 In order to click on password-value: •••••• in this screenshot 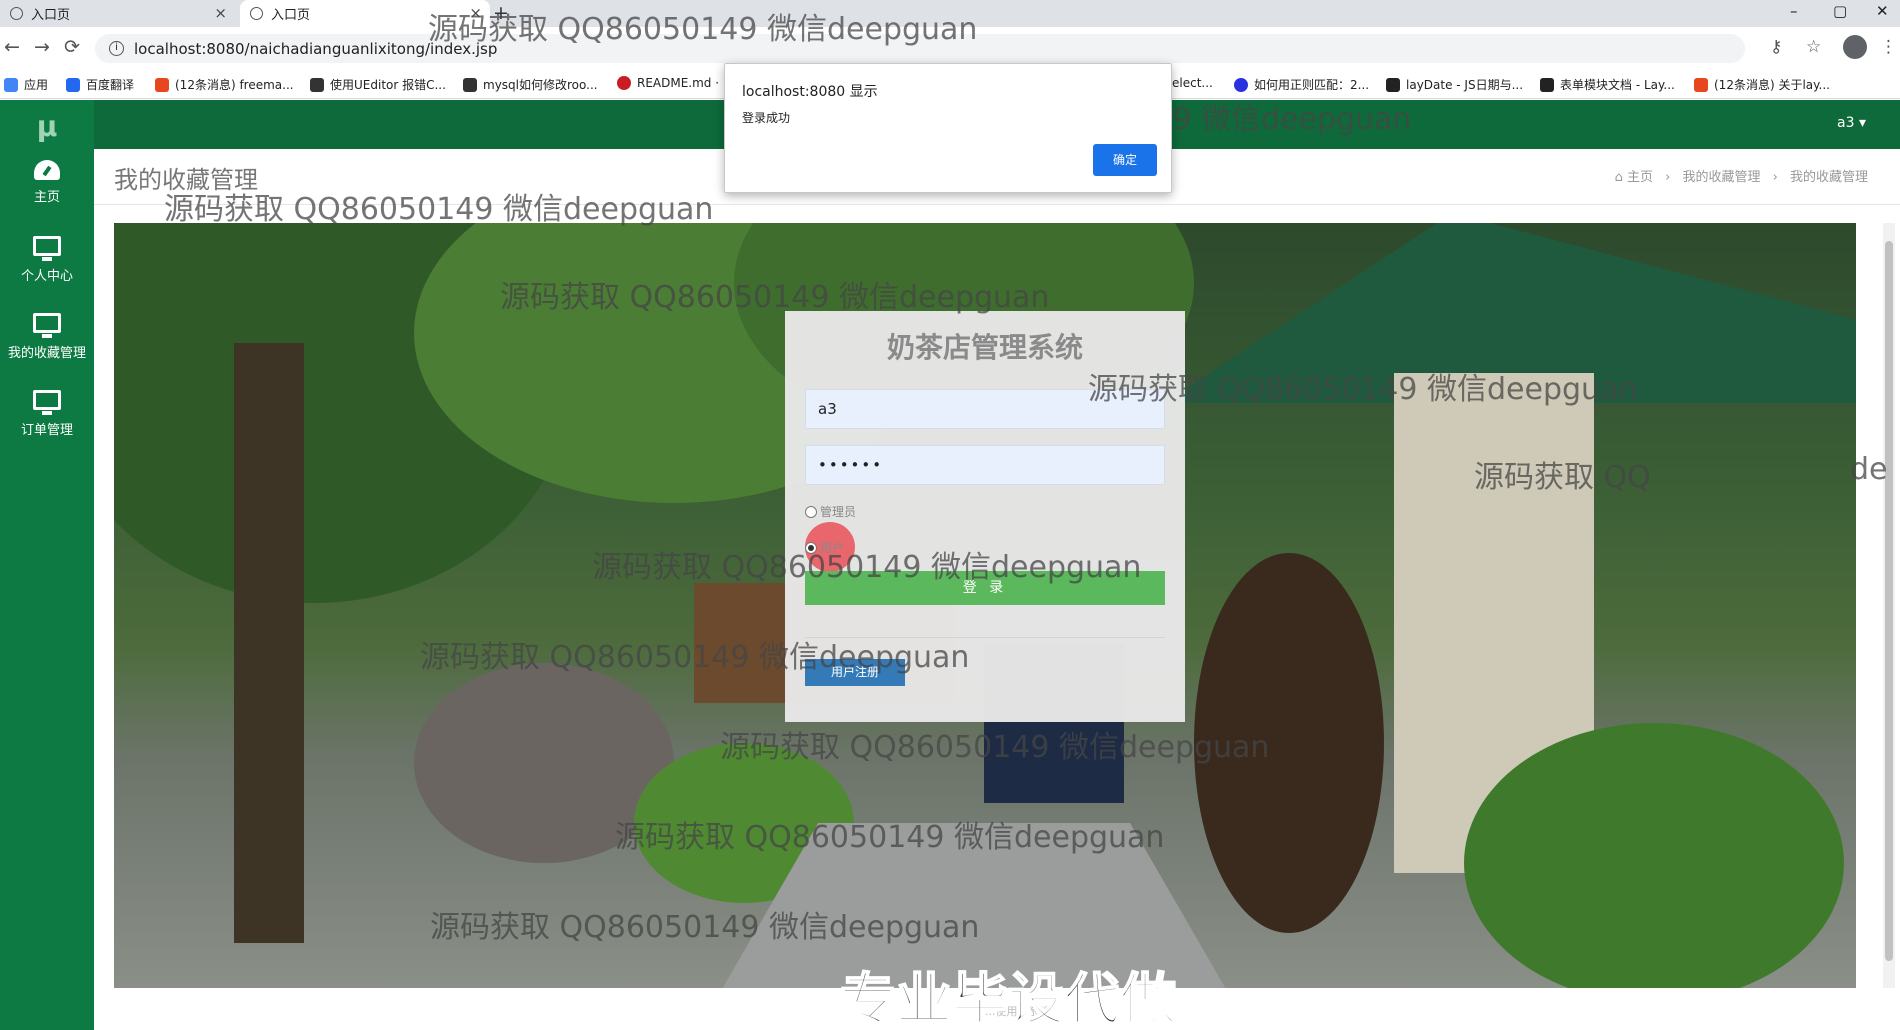, I will do `click(851, 465)`.